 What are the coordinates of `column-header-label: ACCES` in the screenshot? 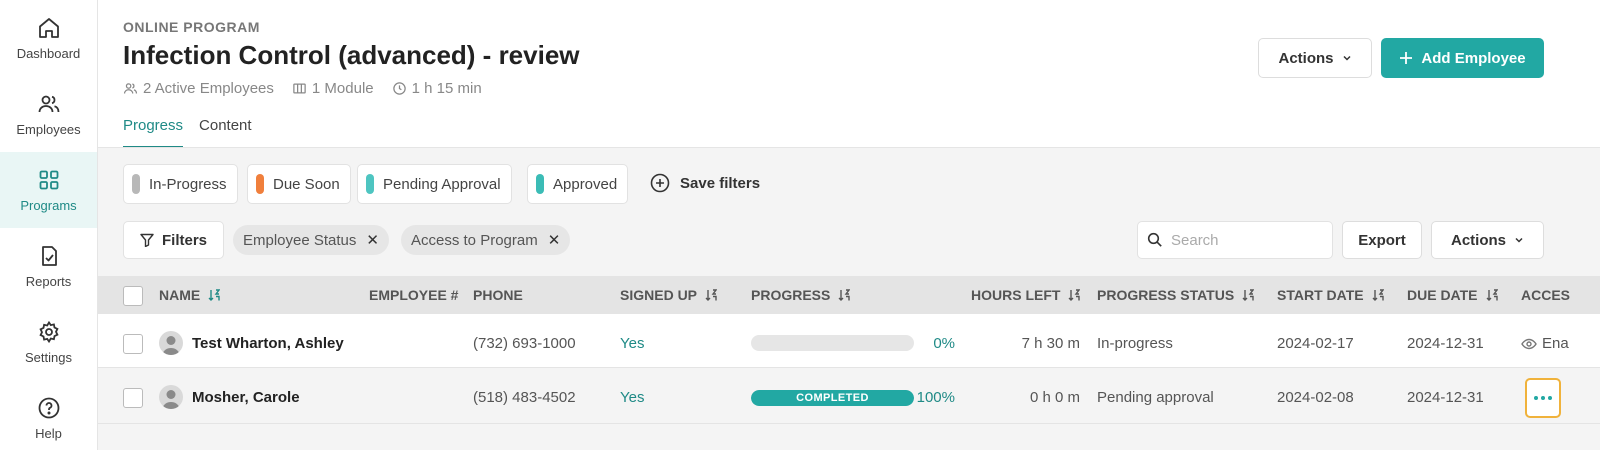 It's located at (1546, 295).